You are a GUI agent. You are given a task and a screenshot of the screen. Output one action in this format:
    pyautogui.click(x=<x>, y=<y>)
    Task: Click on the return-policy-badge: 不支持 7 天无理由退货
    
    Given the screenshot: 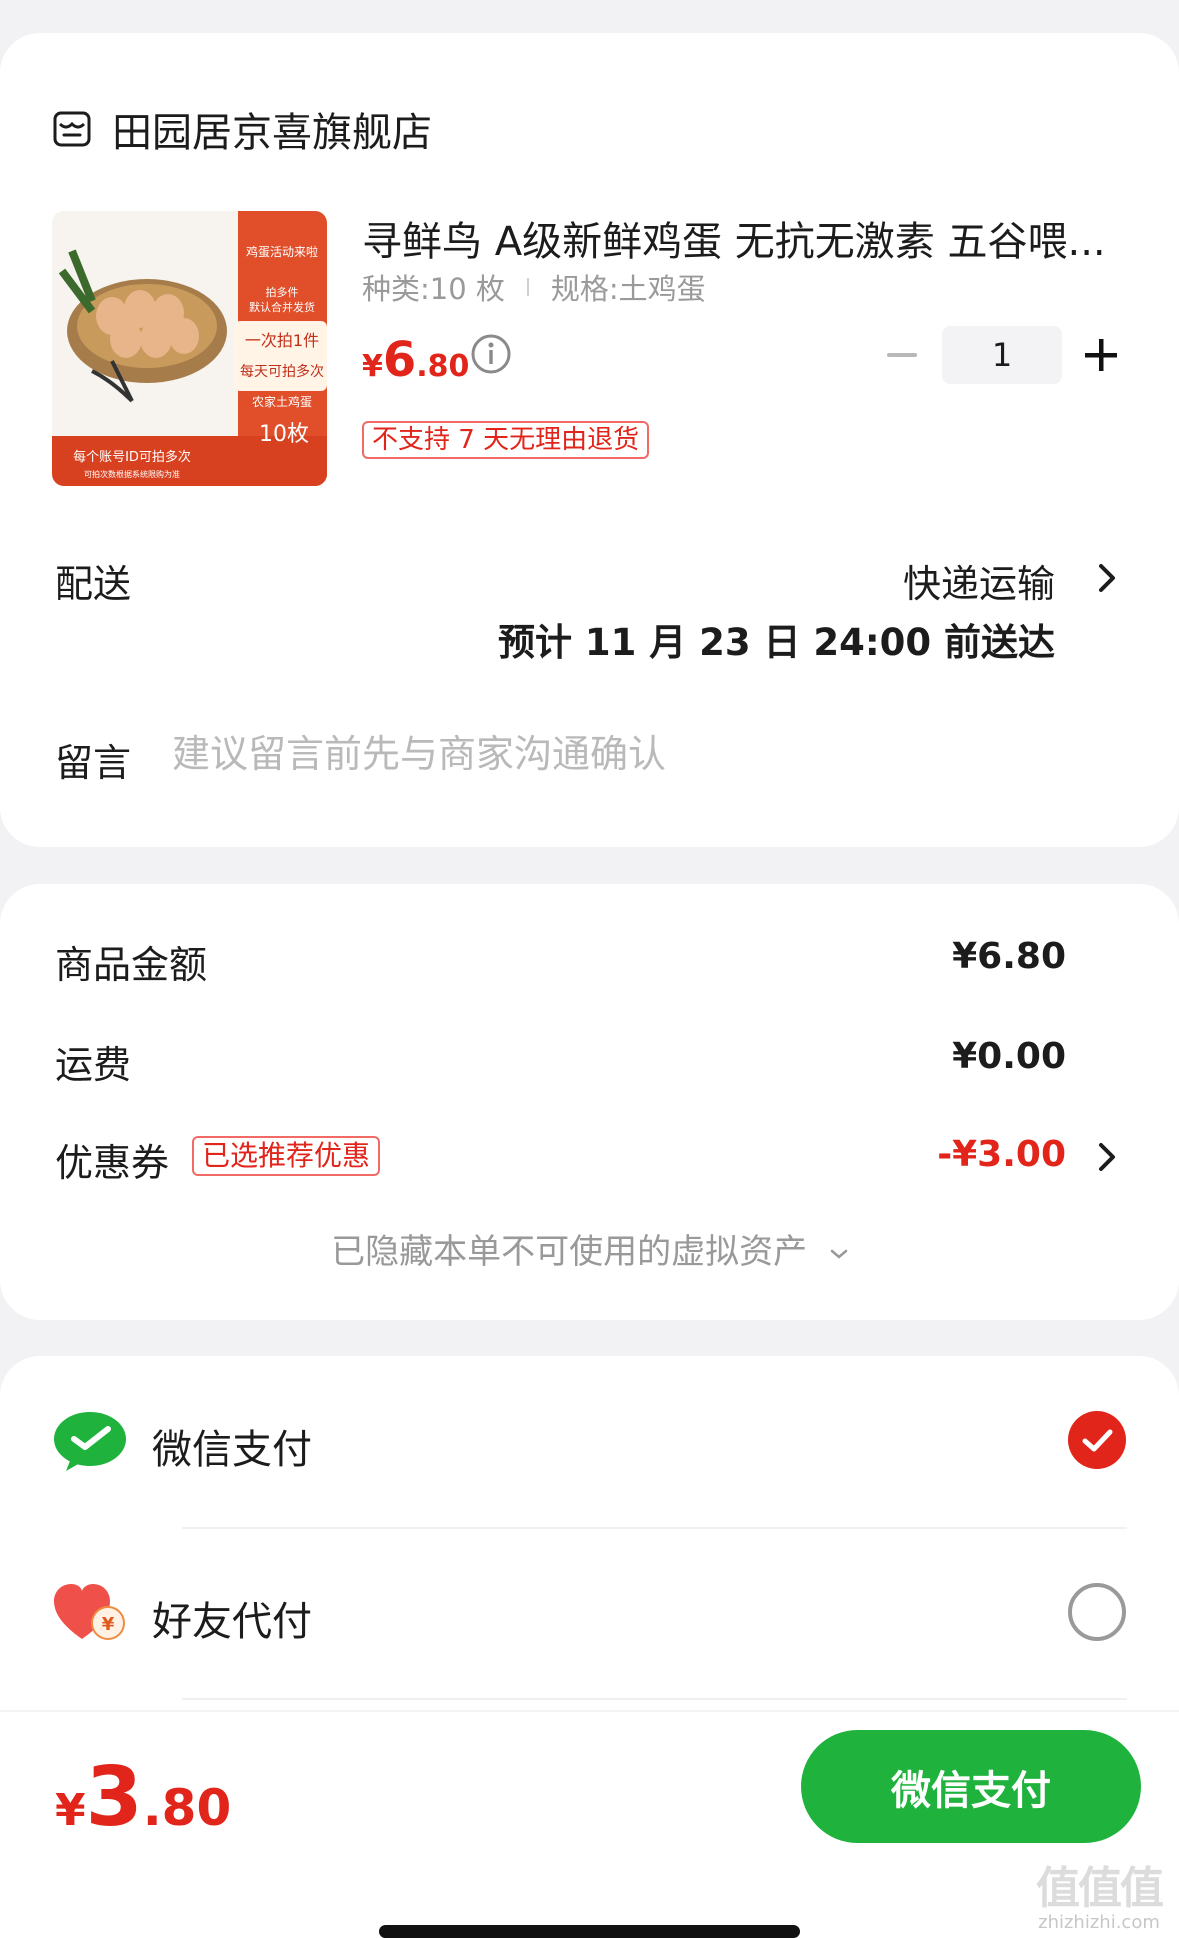 What is the action you would take?
    pyautogui.click(x=506, y=440)
    